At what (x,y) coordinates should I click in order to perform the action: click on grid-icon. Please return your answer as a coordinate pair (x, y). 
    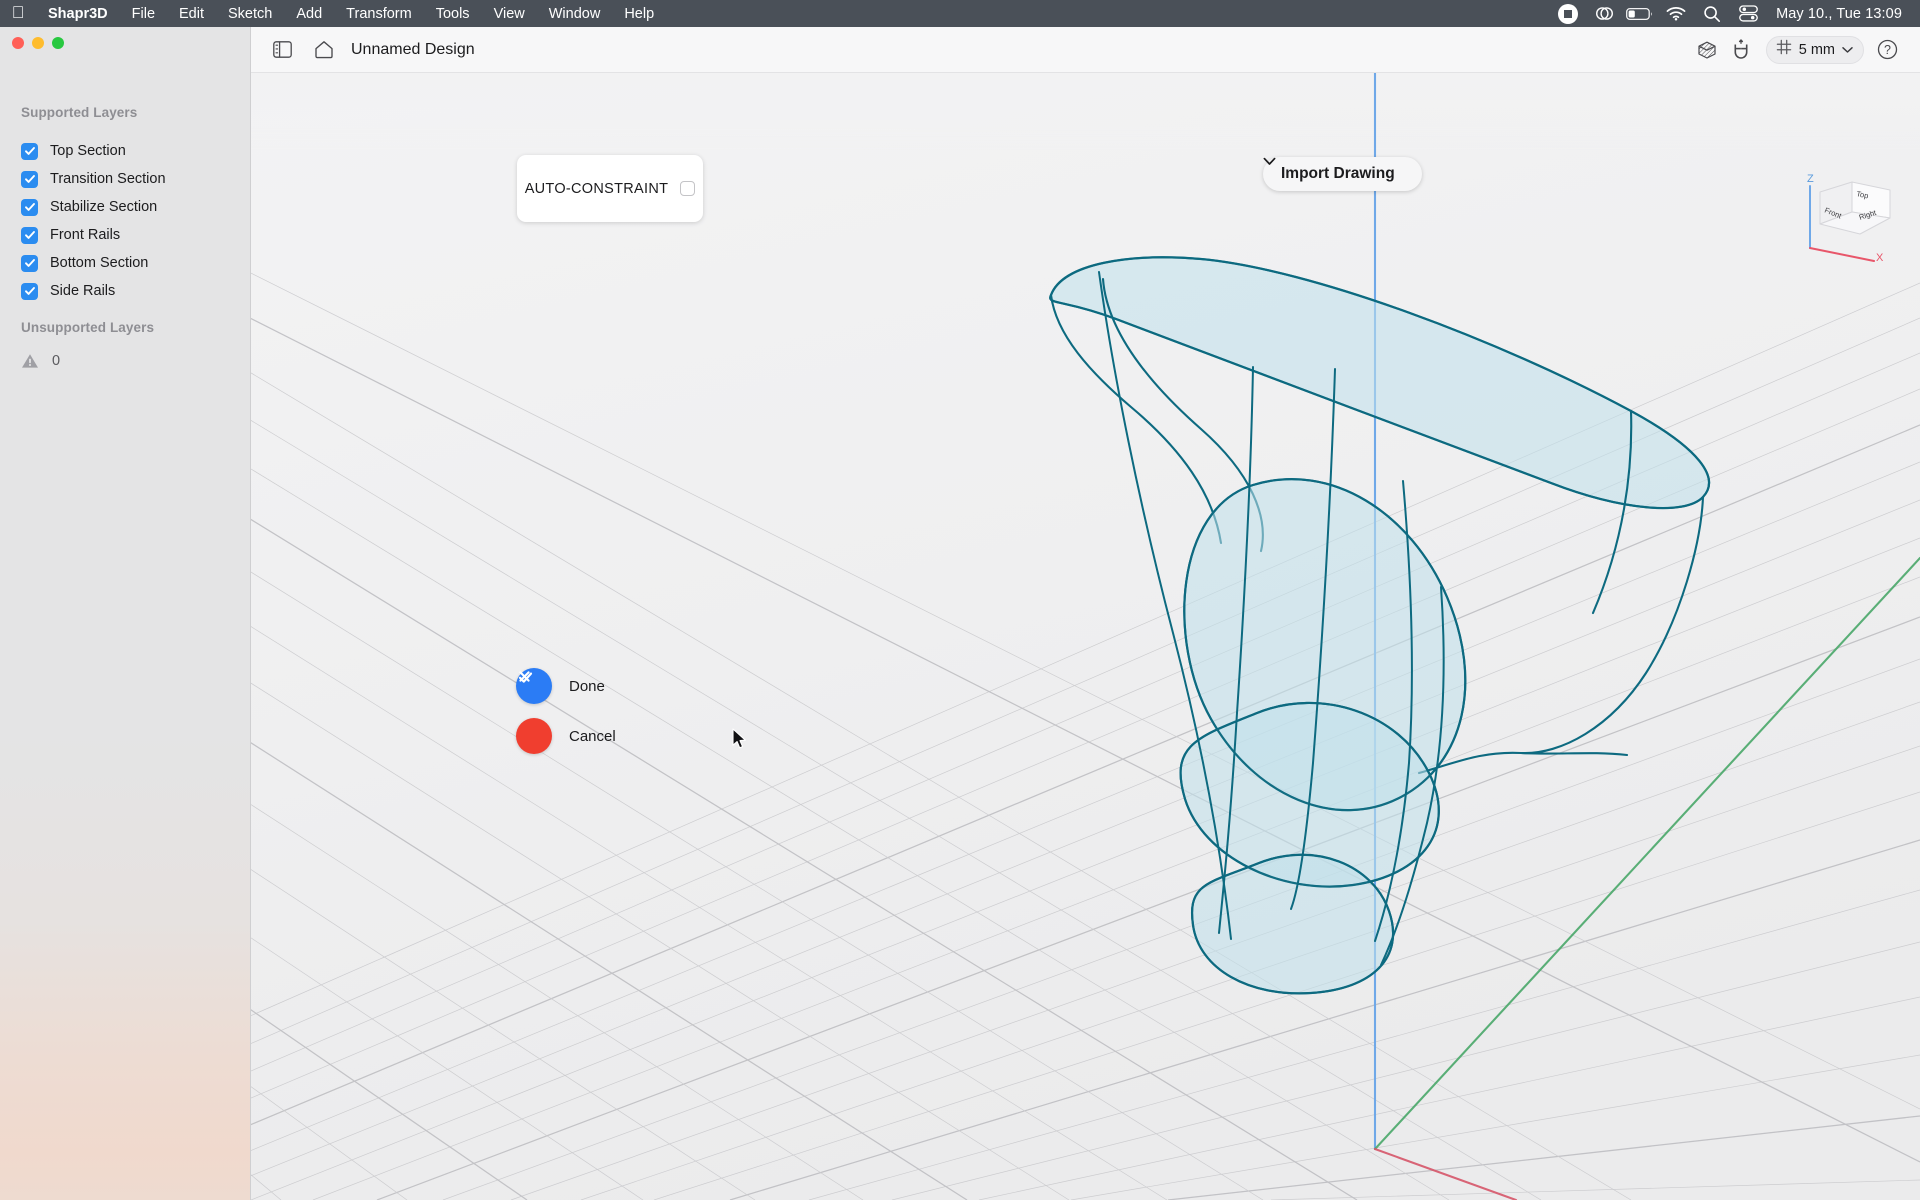
    Looking at the image, I should click on (1784, 49).